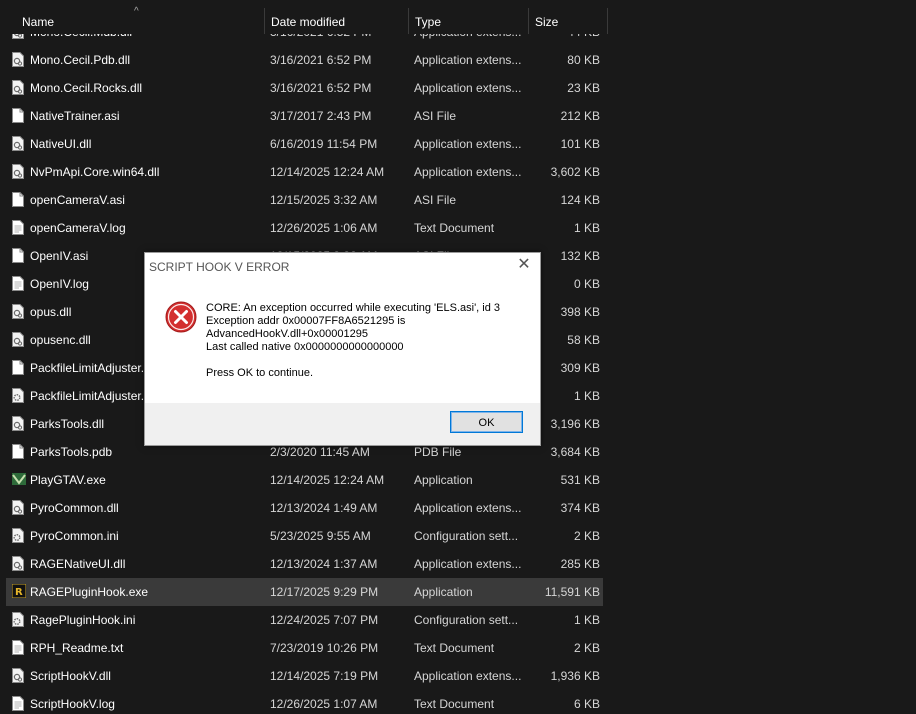 This screenshot has height=714, width=916. What do you see at coordinates (580, 480) in the screenshot?
I see `file-size: 531 KB` at bounding box center [580, 480].